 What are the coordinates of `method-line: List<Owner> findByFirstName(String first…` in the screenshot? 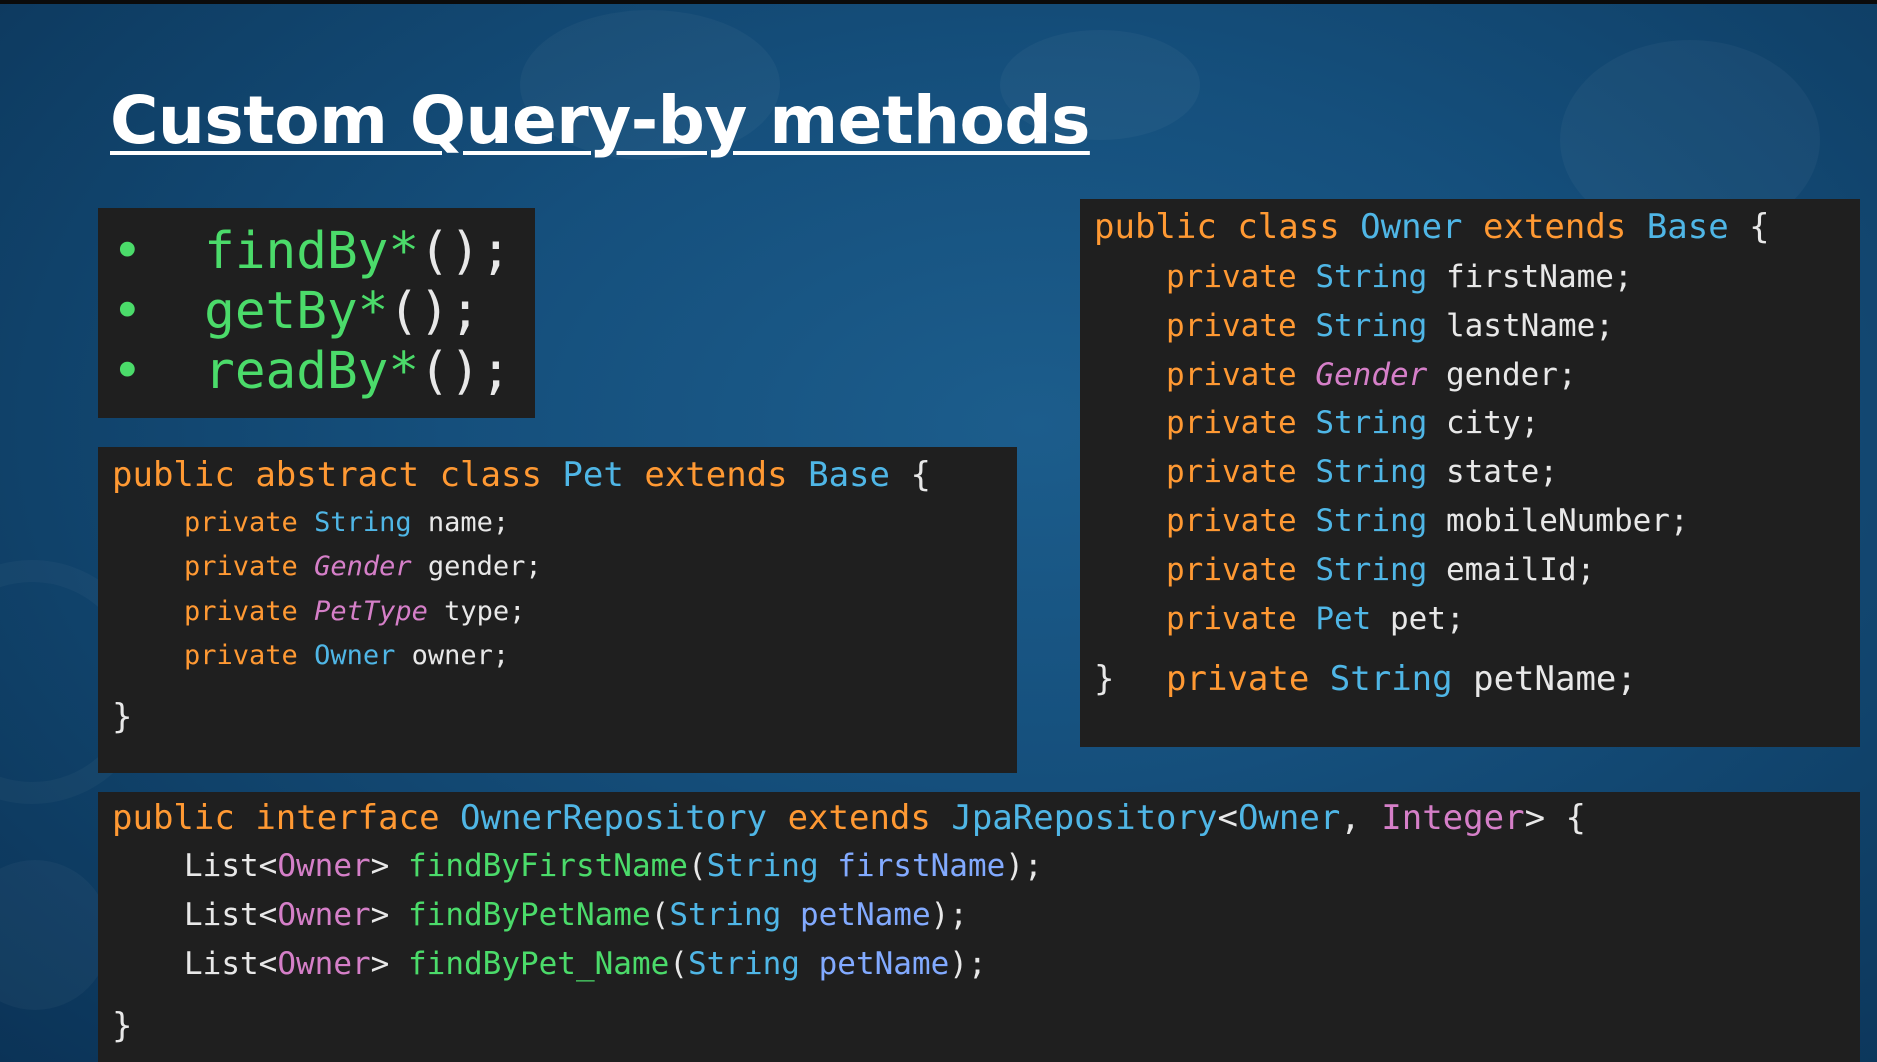 It's located at (613, 866).